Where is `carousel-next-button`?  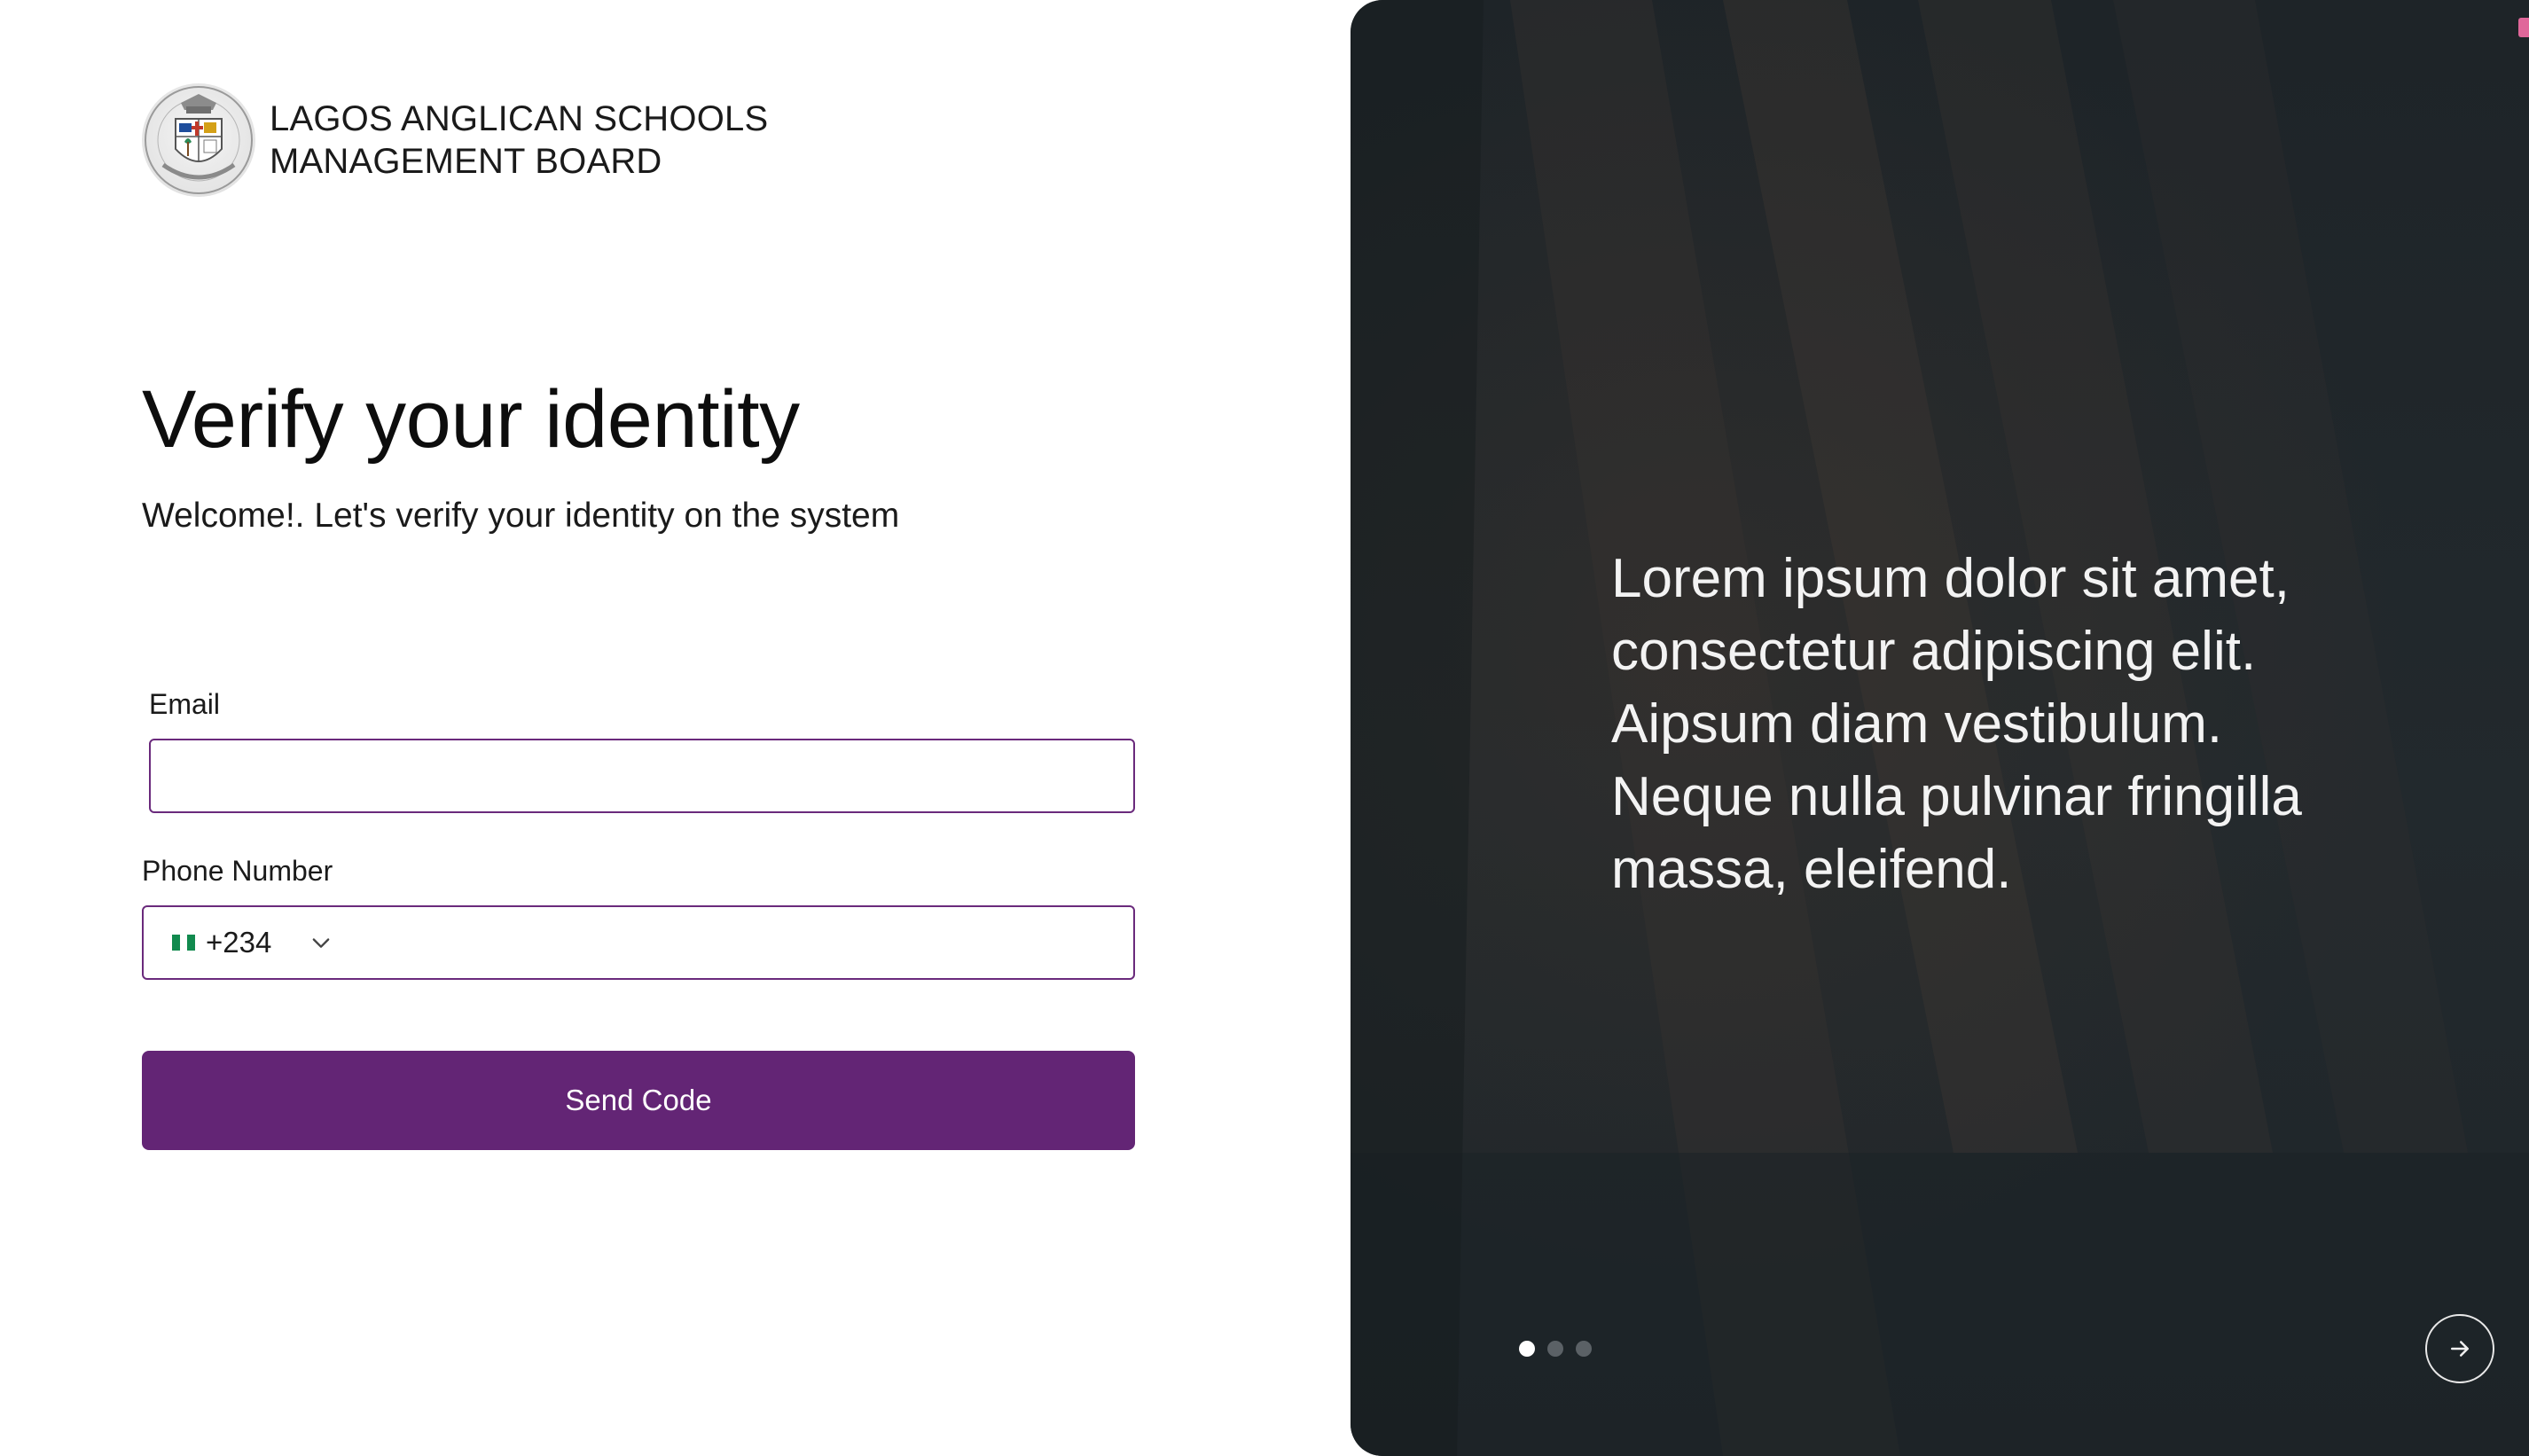 carousel-next-button is located at coordinates (2459, 1348).